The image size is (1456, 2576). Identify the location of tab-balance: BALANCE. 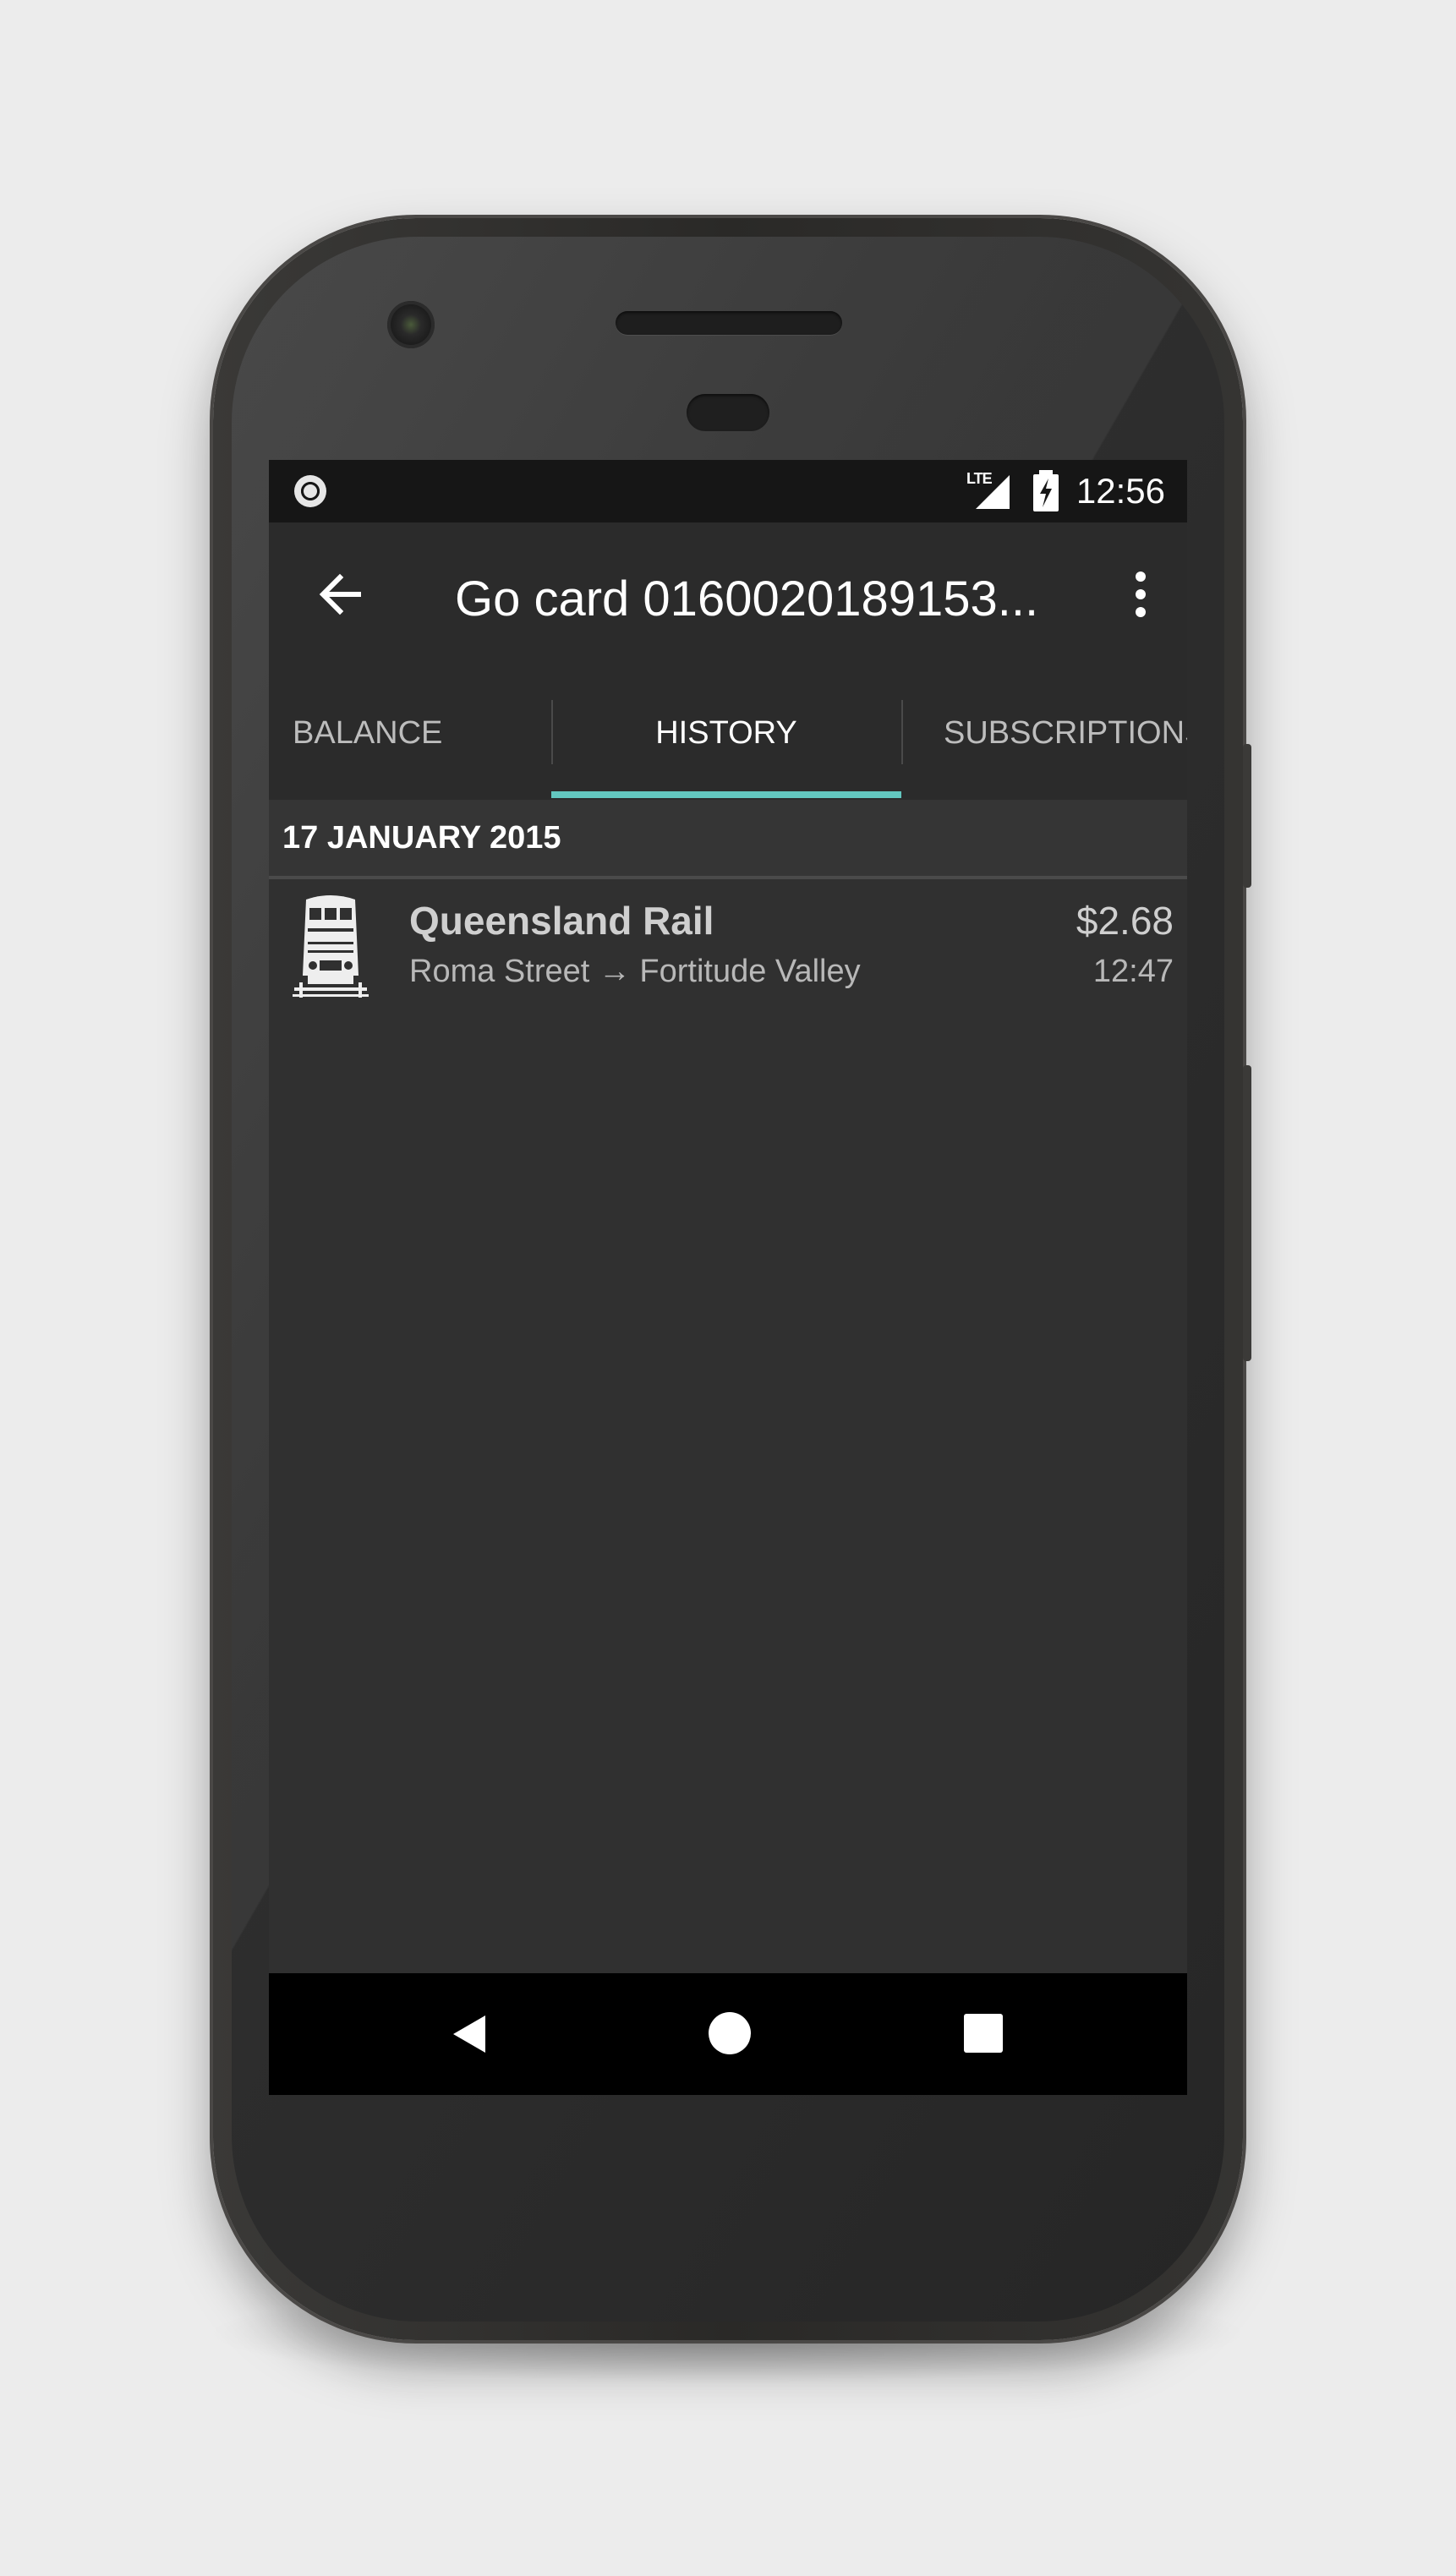
(420, 733).